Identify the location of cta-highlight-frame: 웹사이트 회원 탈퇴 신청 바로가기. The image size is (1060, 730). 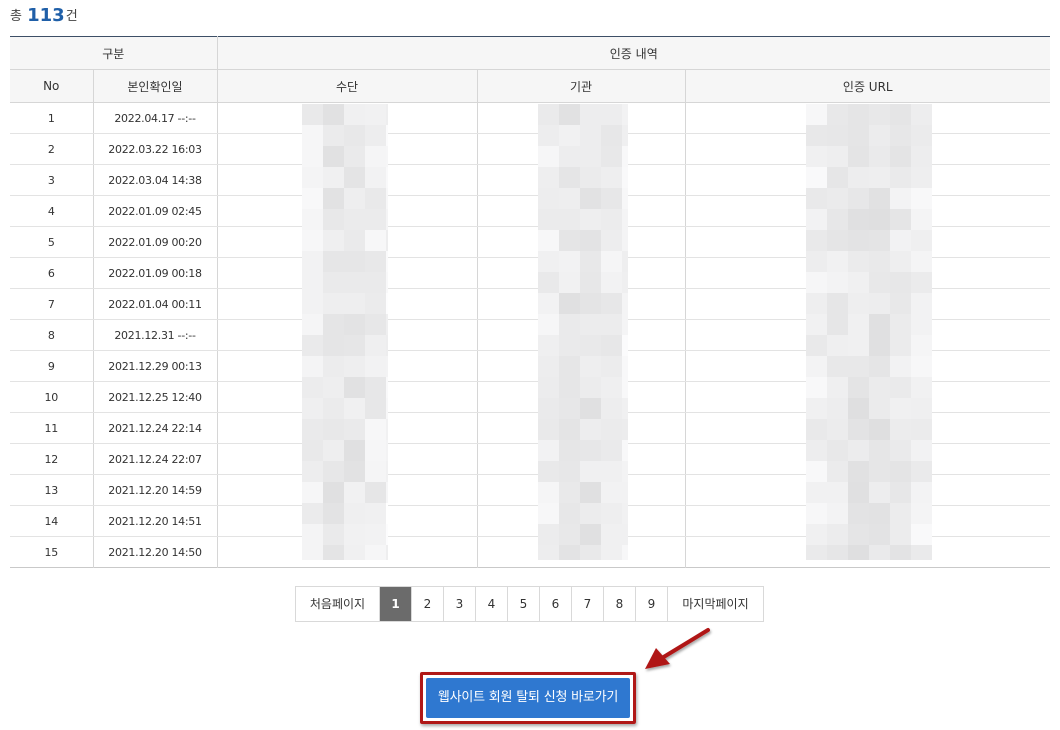
(528, 698).